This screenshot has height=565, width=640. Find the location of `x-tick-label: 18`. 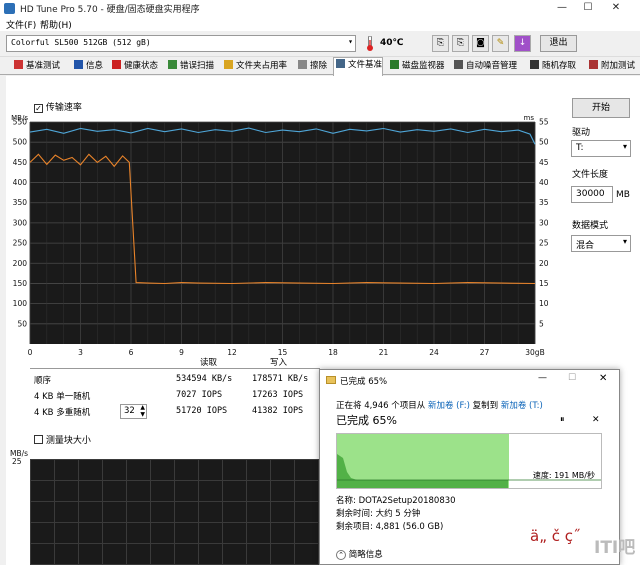

x-tick-label: 18 is located at coordinates (333, 352).